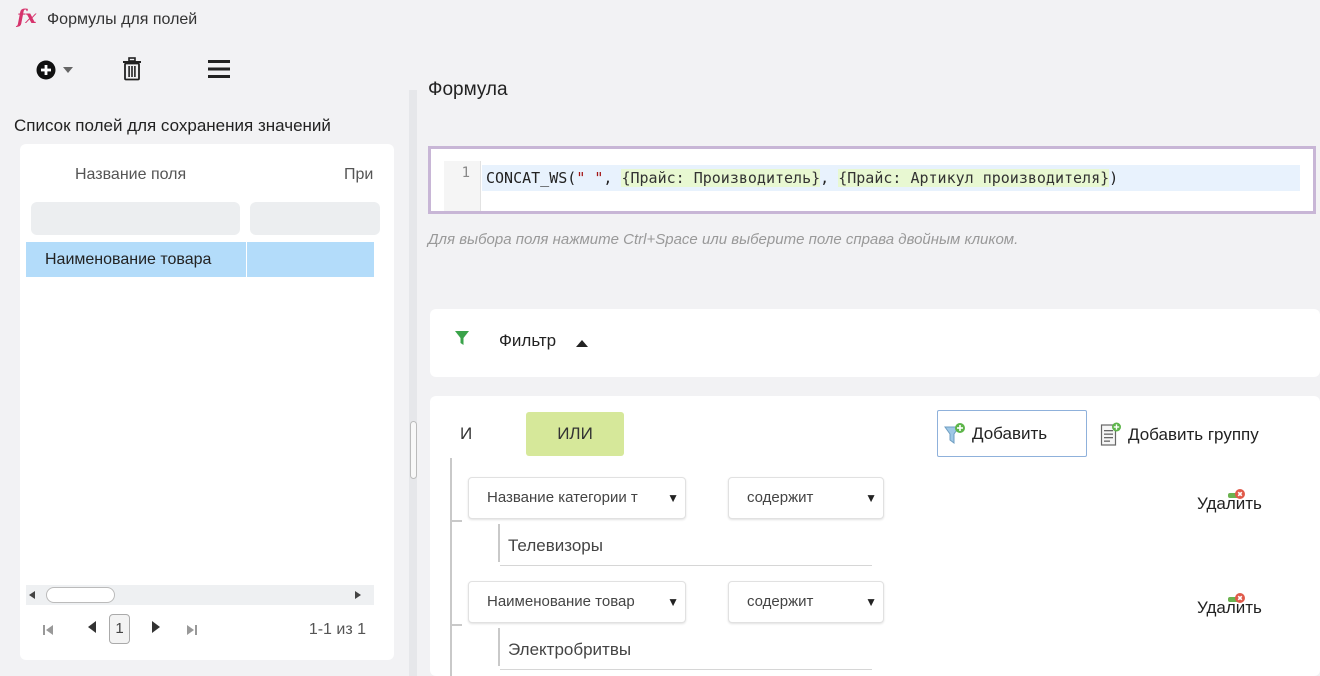 This screenshot has width=1320, height=676. Describe the element at coordinates (27, 17) in the screenshot. I see `fx-logo-icon: fx` at that location.